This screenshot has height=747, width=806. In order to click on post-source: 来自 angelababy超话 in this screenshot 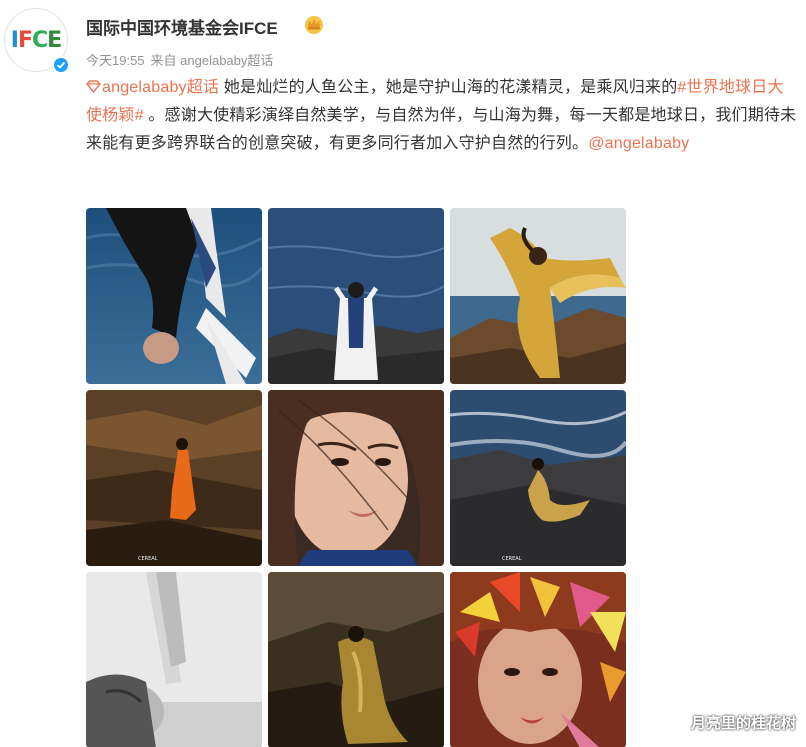, I will do `click(212, 60)`.